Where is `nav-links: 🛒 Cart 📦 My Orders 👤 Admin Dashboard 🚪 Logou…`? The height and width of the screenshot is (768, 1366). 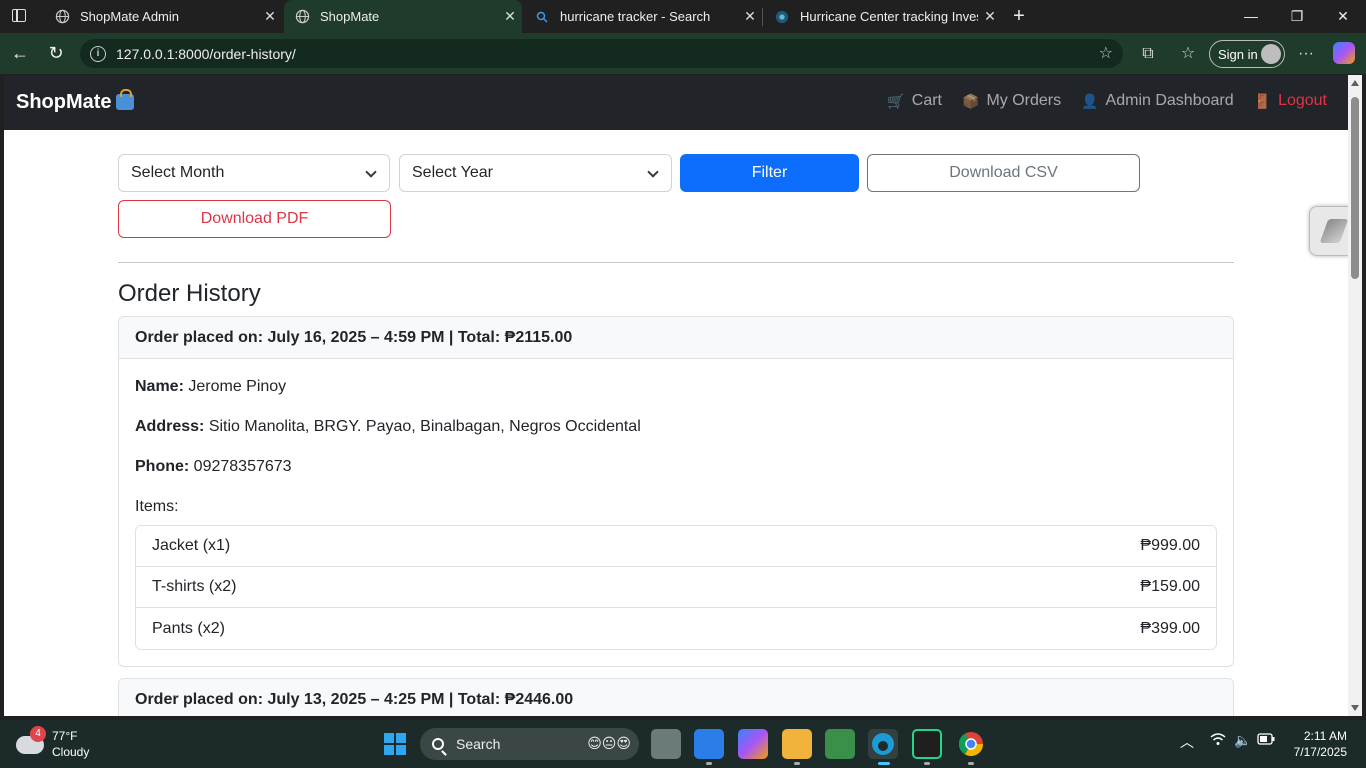 nav-links: 🛒 Cart 📦 My Orders 👤 Admin Dashboard 🚪 Logou… is located at coordinates (1107, 101).